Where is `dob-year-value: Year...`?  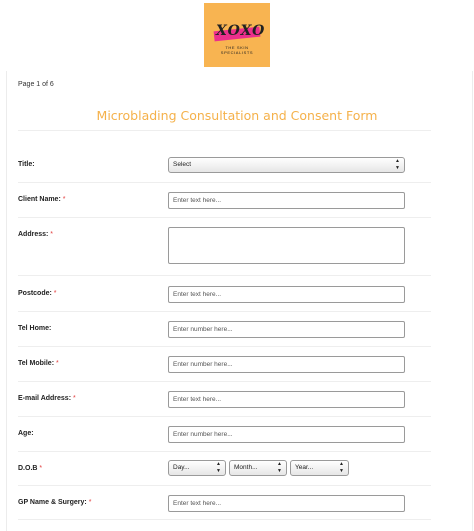 dob-year-value: Year... is located at coordinates (304, 467).